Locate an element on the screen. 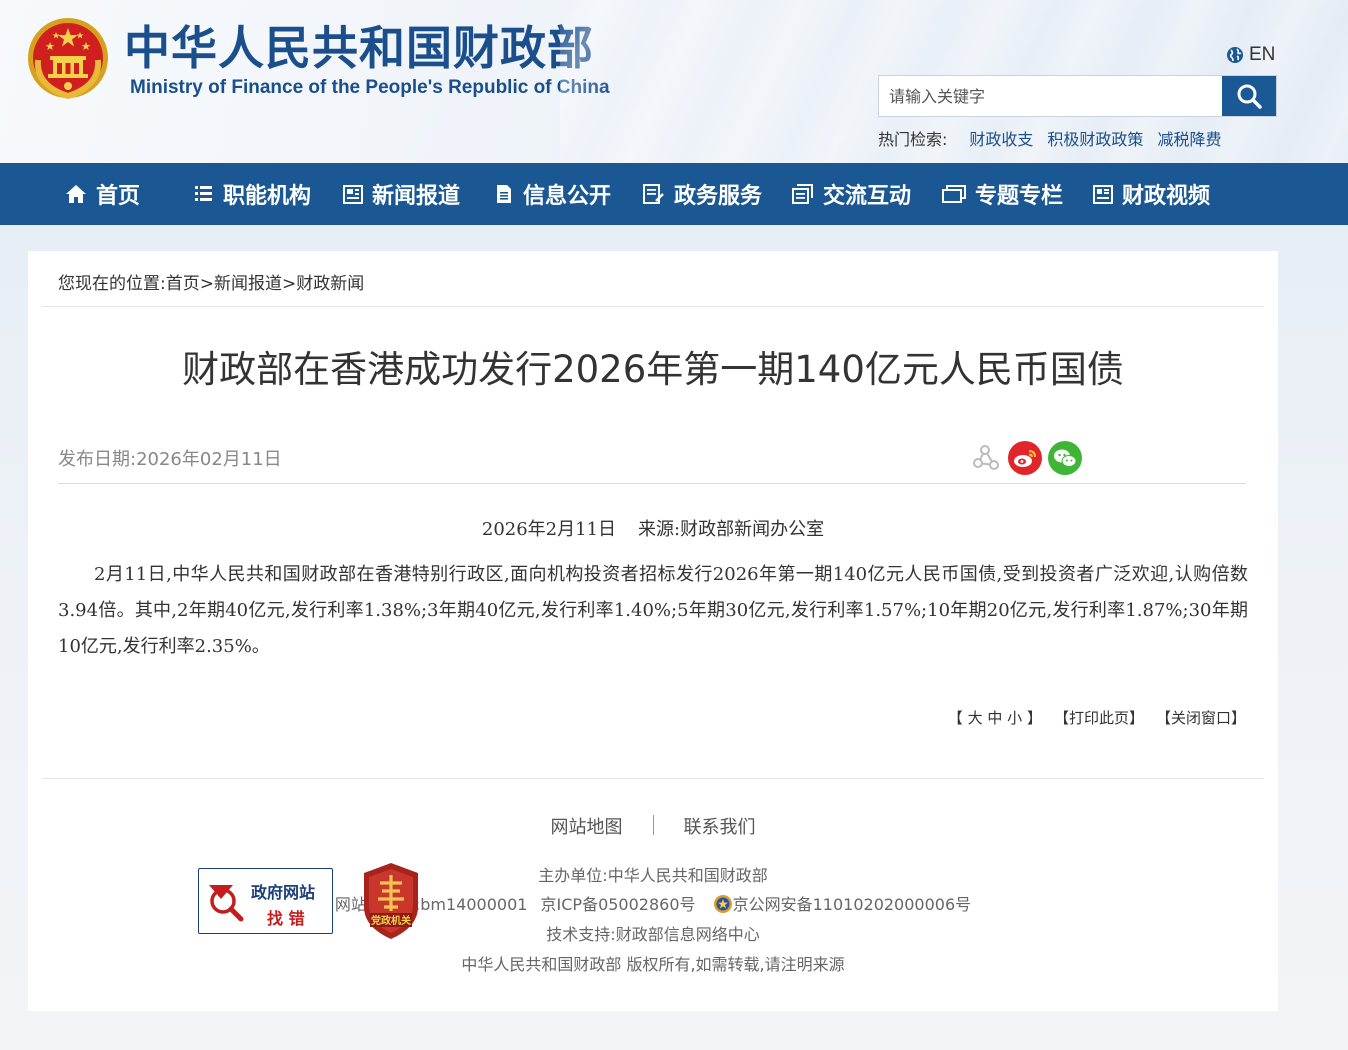 The image size is (1348, 1050). english-switch: EN is located at coordinates (1250, 55).